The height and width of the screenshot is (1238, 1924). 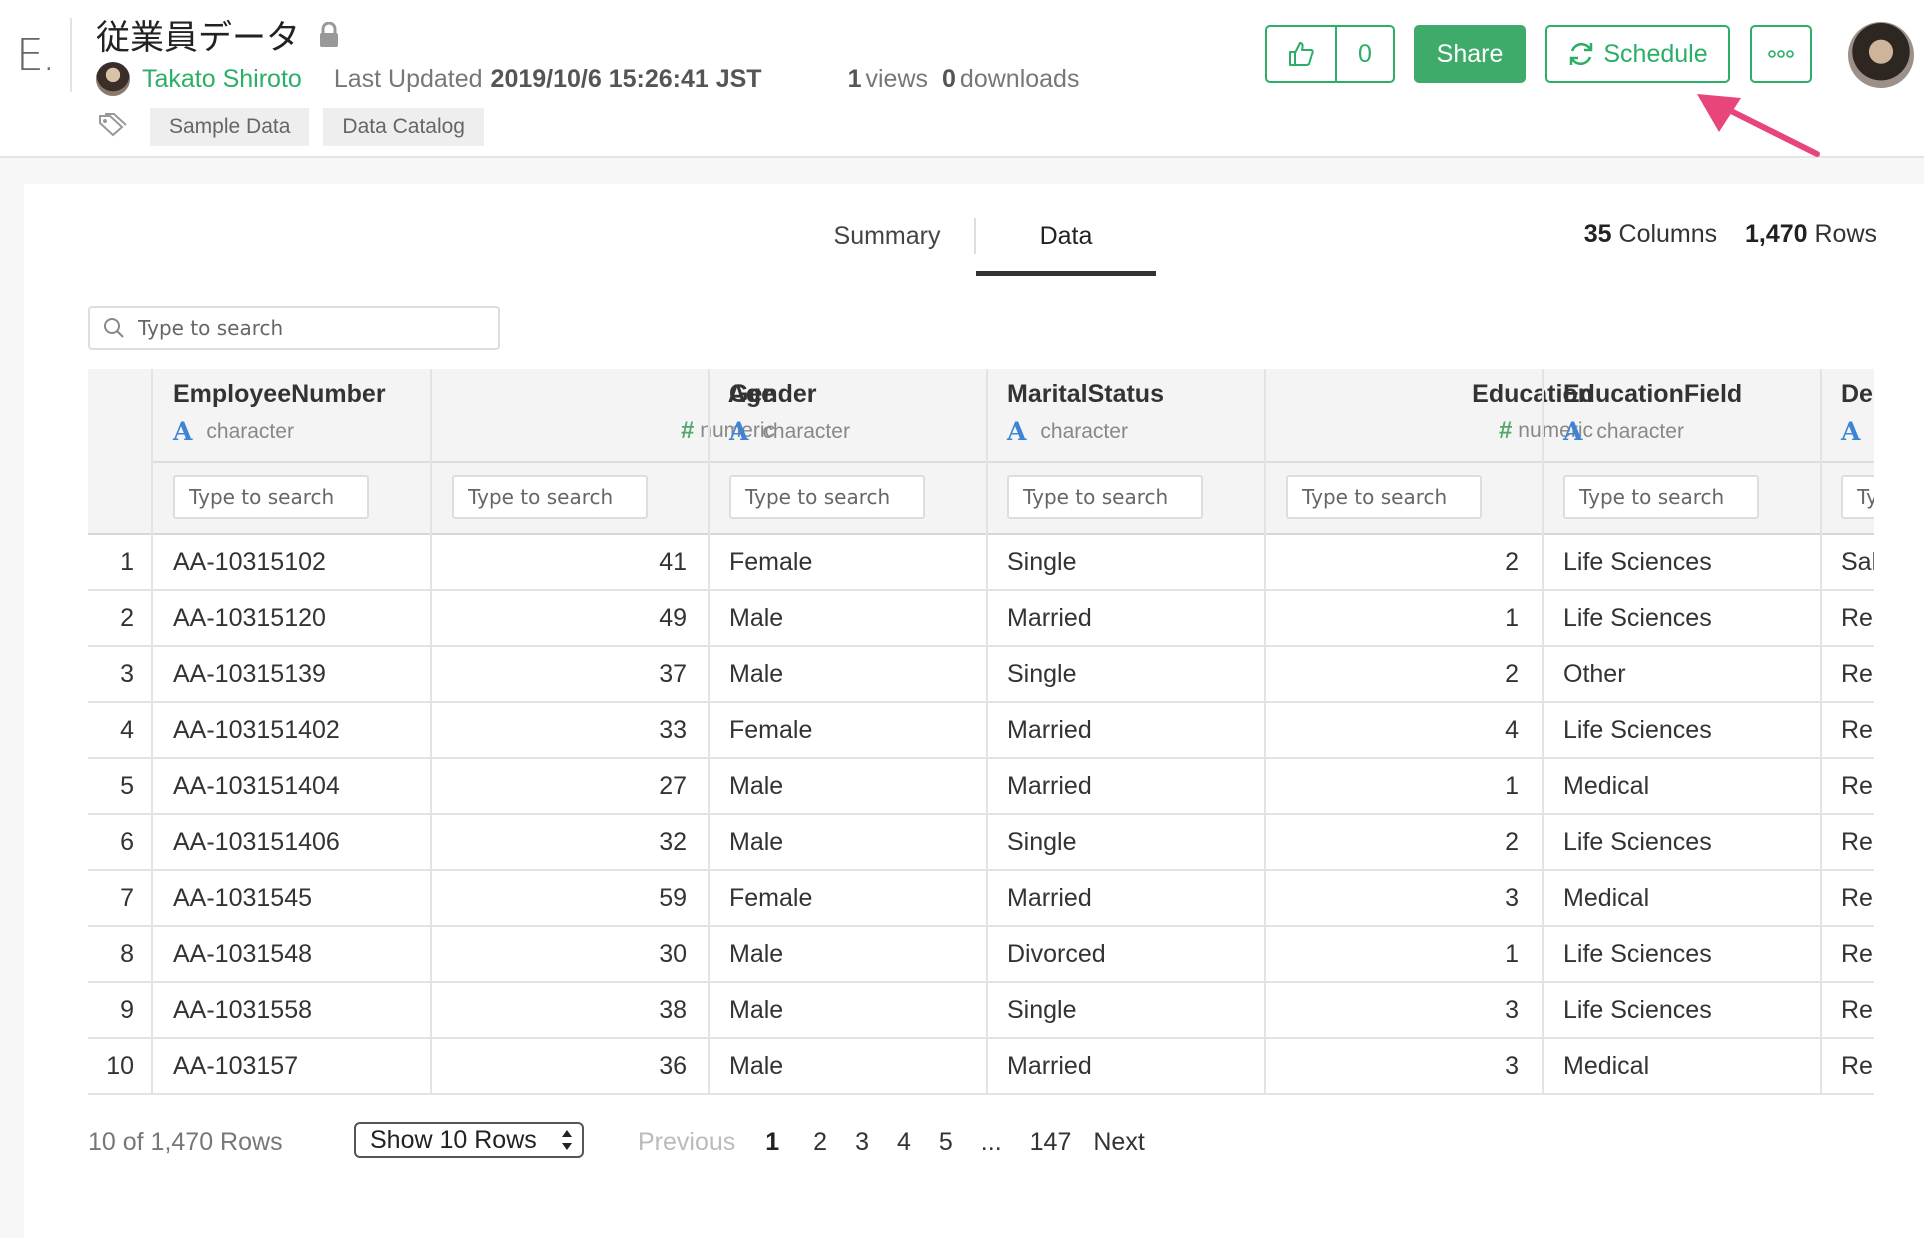 I want to click on column-title-educationfield: EducationField, so click(x=1652, y=394).